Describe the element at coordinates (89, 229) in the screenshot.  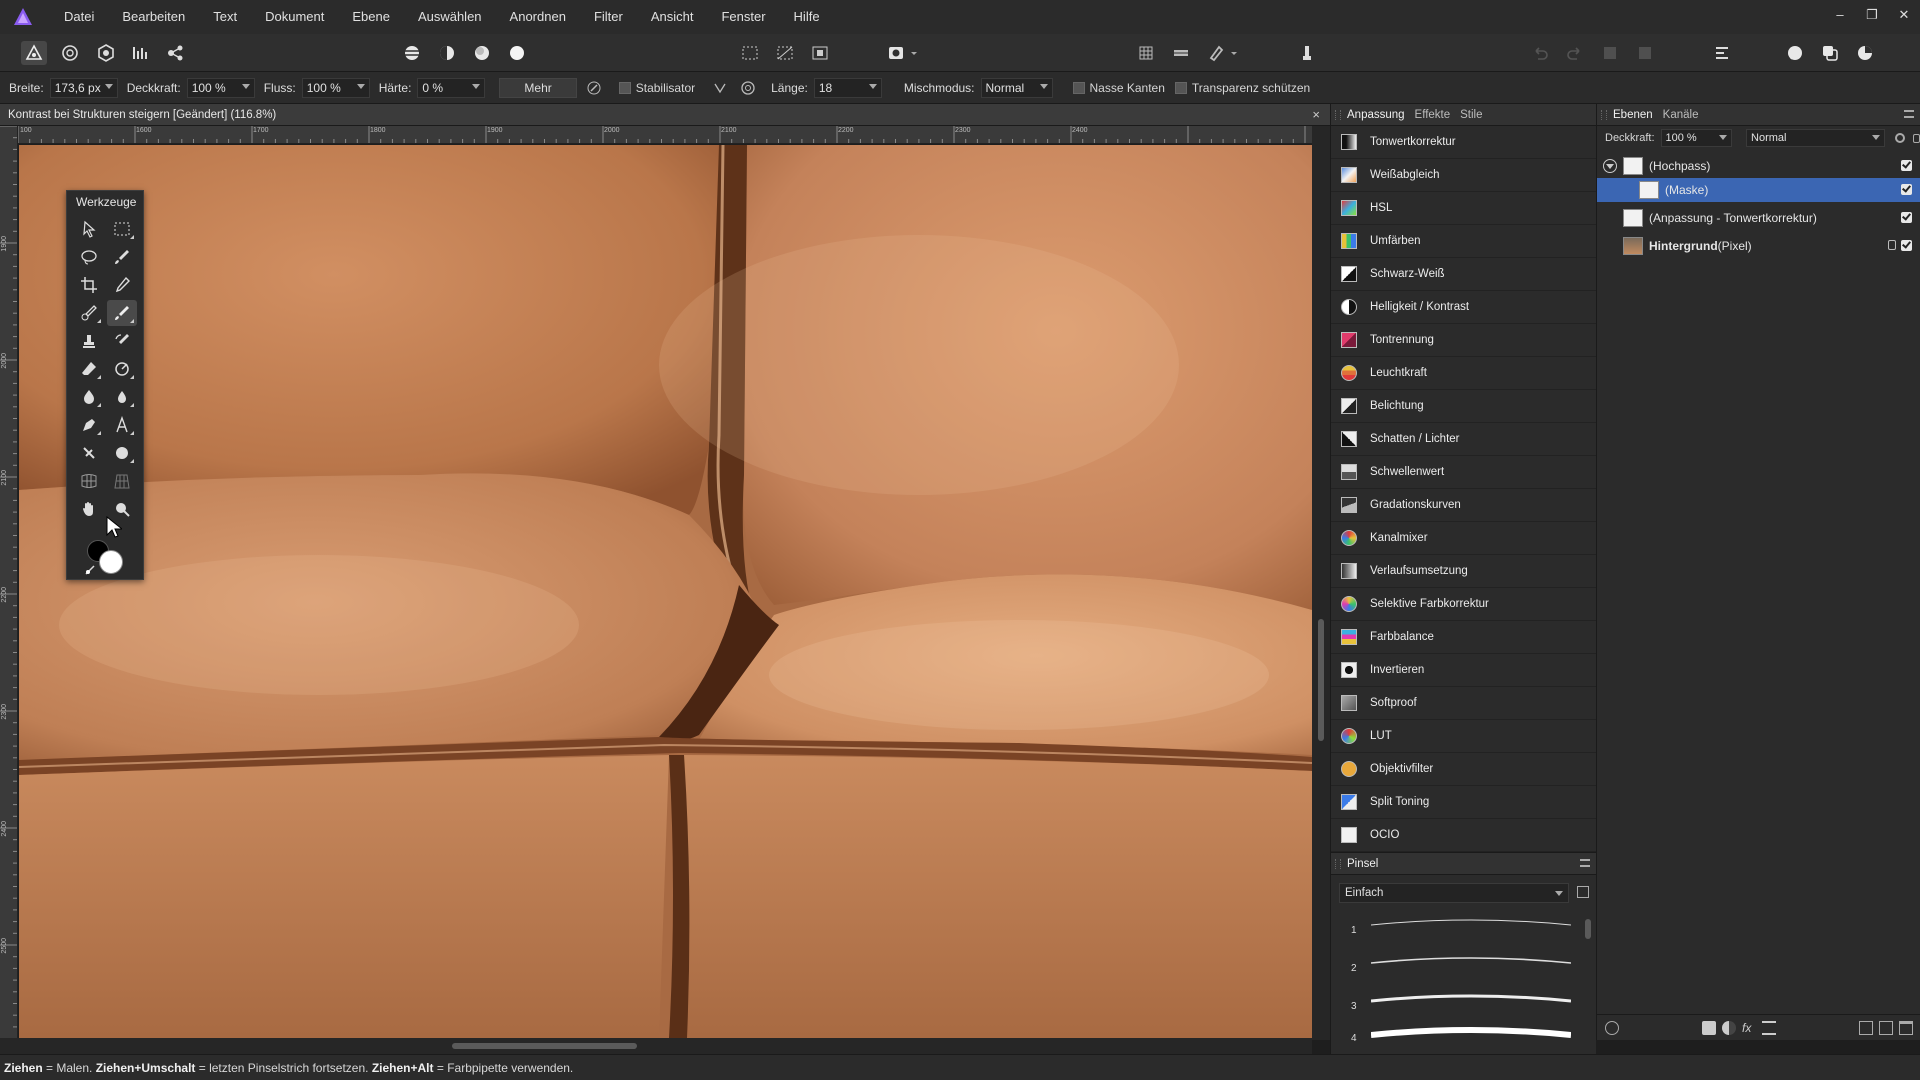
I see `move-tool-icon` at that location.